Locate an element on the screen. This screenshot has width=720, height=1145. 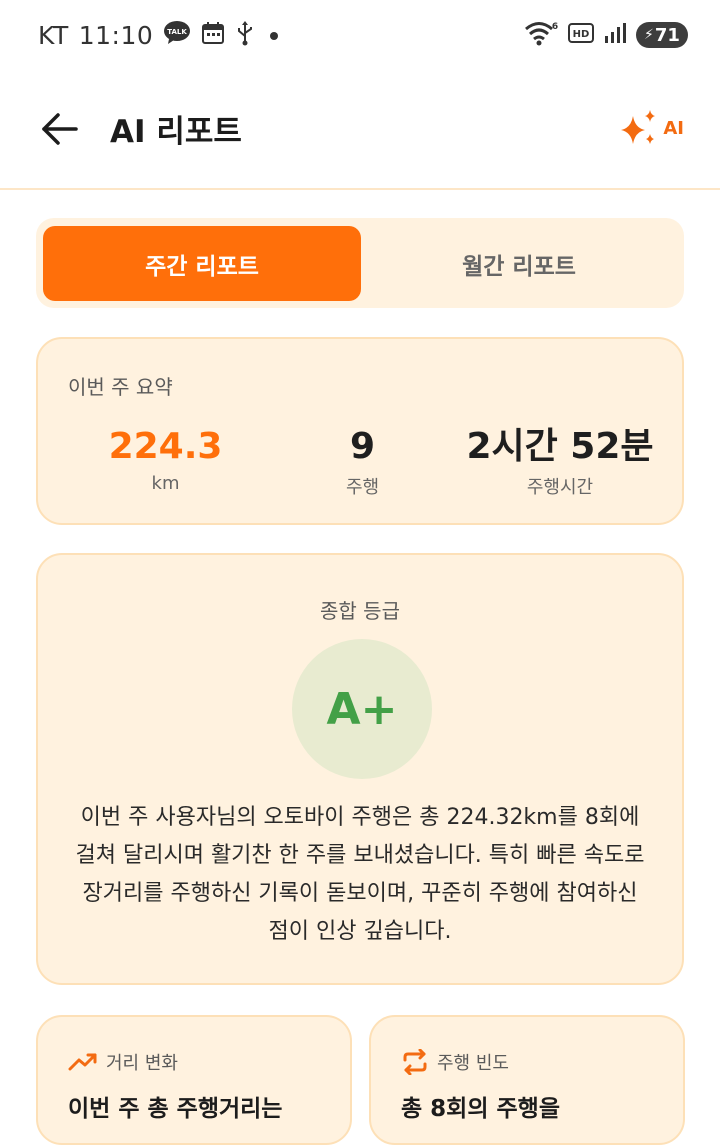
ai-label: AI is located at coordinates (673, 128).